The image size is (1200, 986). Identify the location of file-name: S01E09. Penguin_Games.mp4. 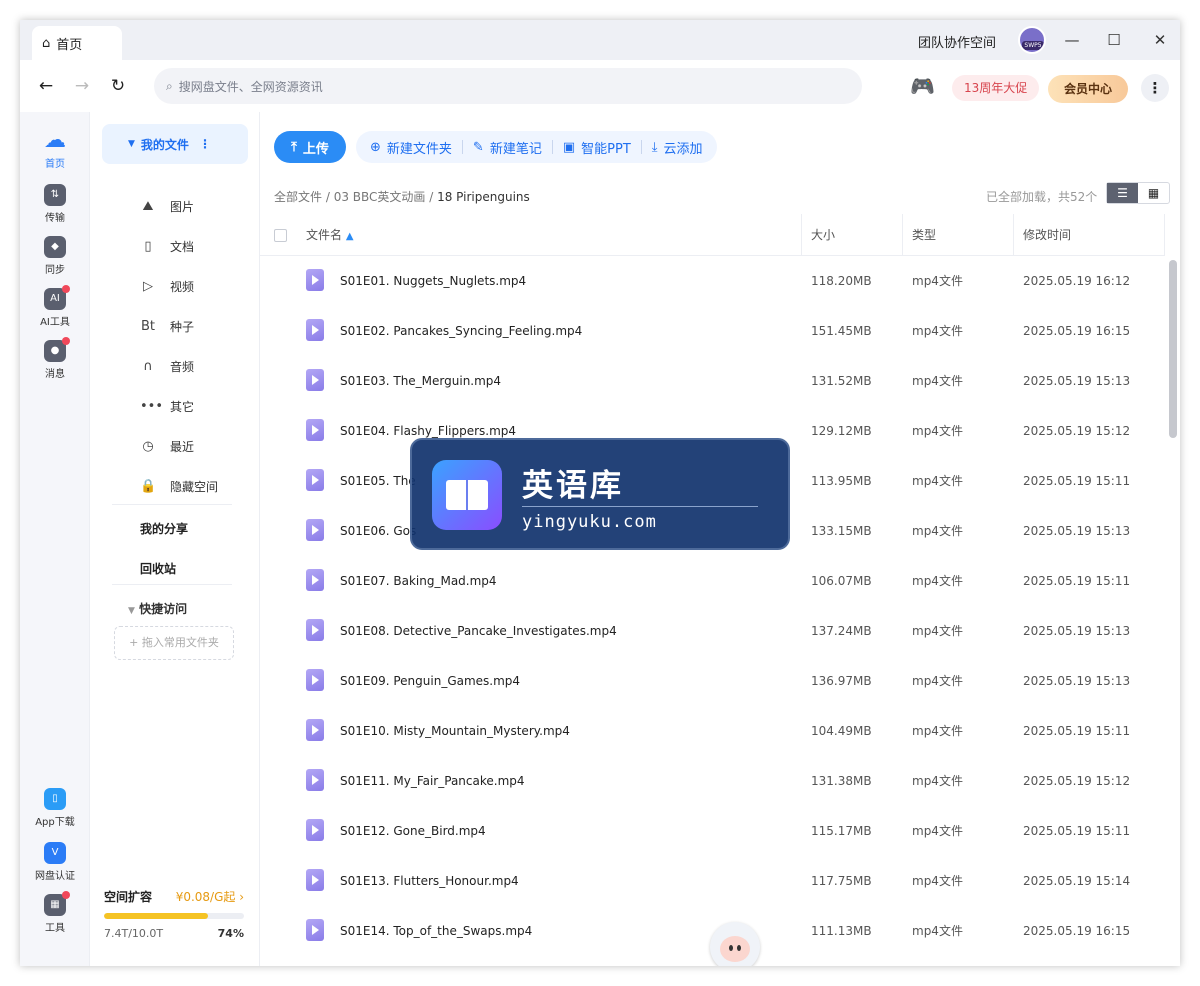
(430, 681).